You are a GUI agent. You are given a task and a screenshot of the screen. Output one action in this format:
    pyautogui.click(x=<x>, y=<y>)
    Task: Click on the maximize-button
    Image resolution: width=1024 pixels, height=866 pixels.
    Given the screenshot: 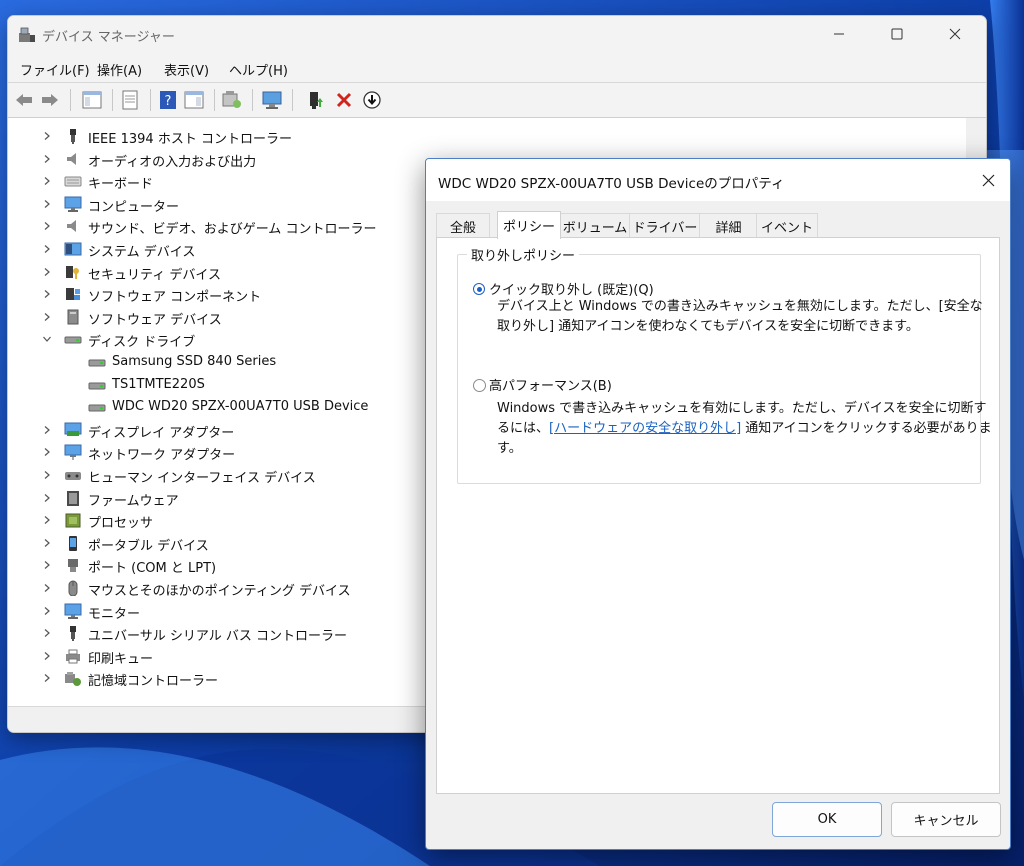 What is the action you would take?
    pyautogui.click(x=897, y=34)
    